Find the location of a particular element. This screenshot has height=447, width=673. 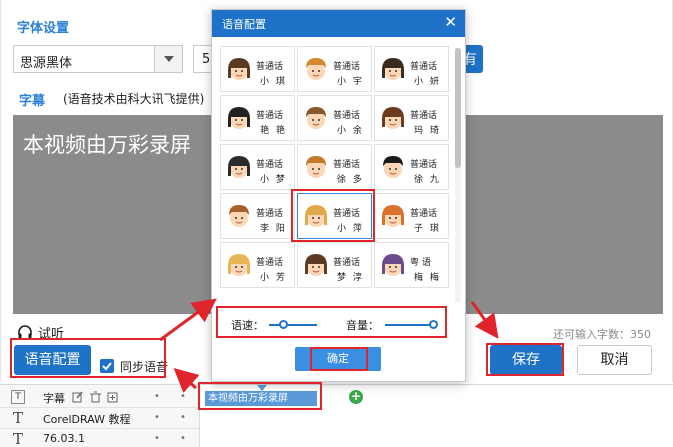

voice-name: 梦 淳 is located at coordinates (350, 278).